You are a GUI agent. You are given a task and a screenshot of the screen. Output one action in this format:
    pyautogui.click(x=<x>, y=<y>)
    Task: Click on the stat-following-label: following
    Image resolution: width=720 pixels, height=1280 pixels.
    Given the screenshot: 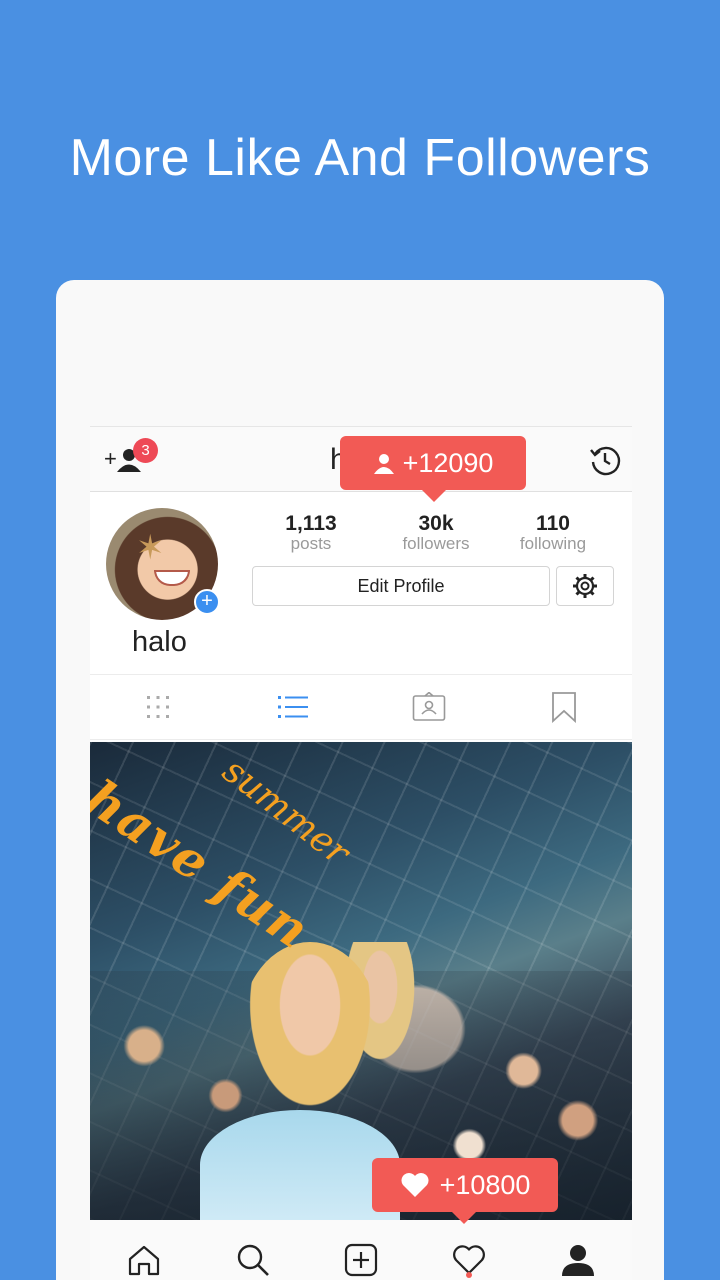 What is the action you would take?
    pyautogui.click(x=553, y=543)
    